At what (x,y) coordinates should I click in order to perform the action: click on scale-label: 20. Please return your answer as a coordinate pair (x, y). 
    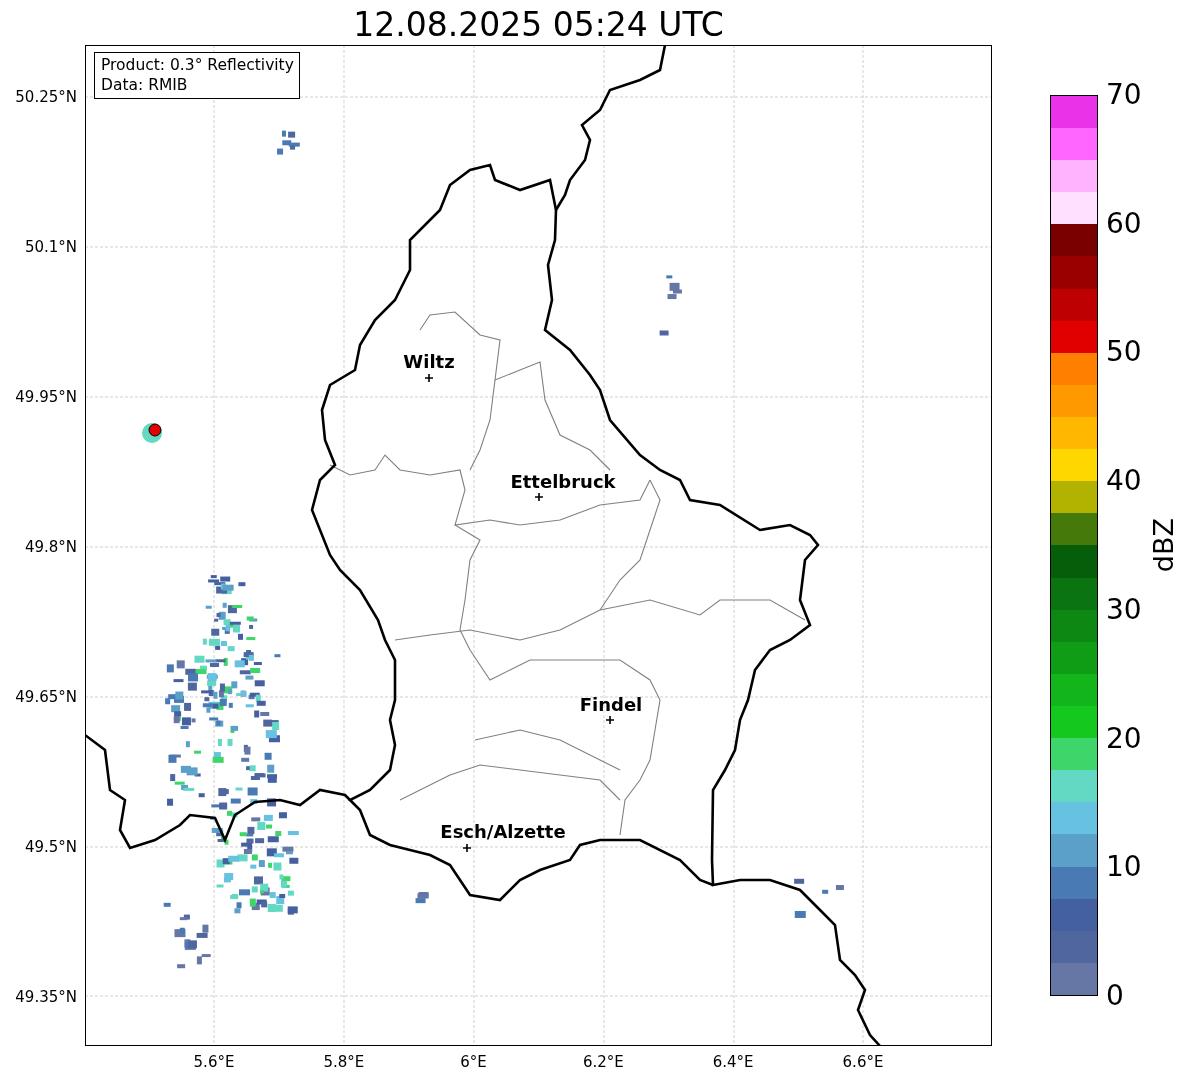
    Looking at the image, I should click on (1124, 738).